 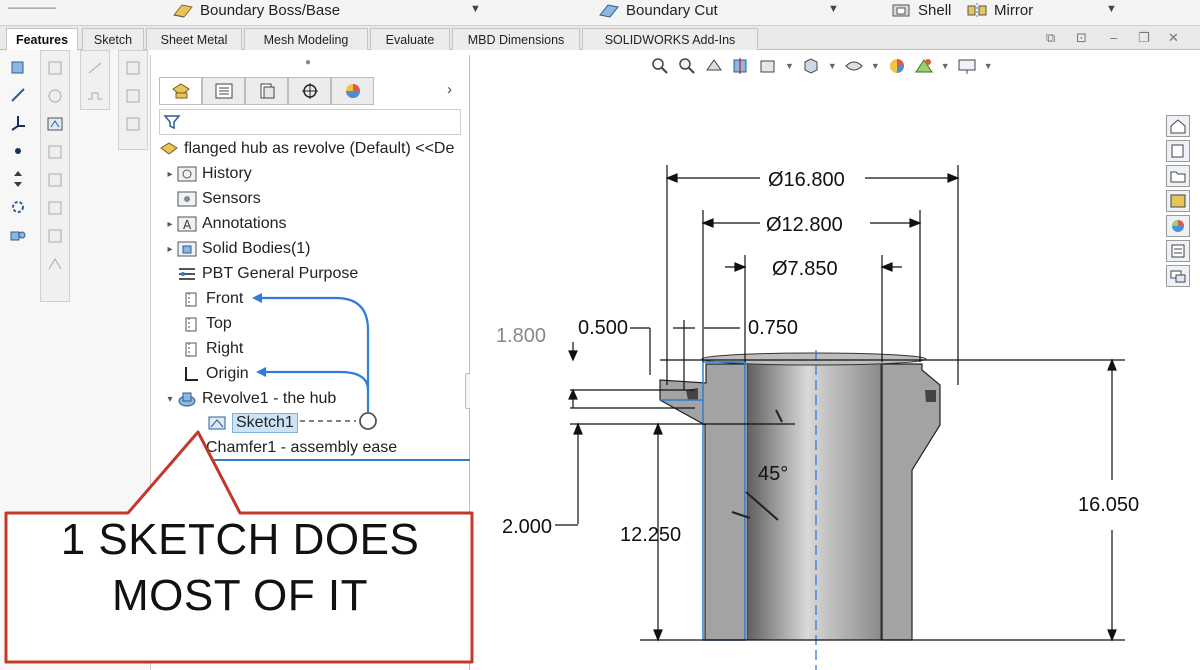 What do you see at coordinates (267, 274) in the screenshot?
I see `tree-item-material: PBT General Purpose` at bounding box center [267, 274].